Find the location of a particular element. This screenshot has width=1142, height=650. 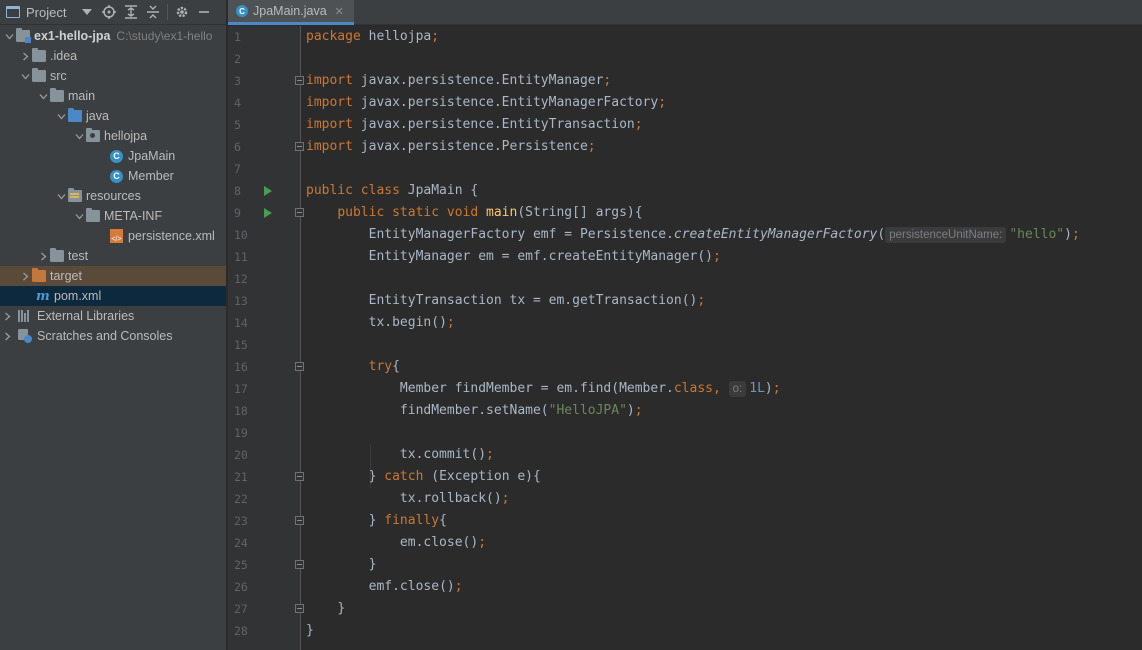

project-title: Project is located at coordinates (46, 12).